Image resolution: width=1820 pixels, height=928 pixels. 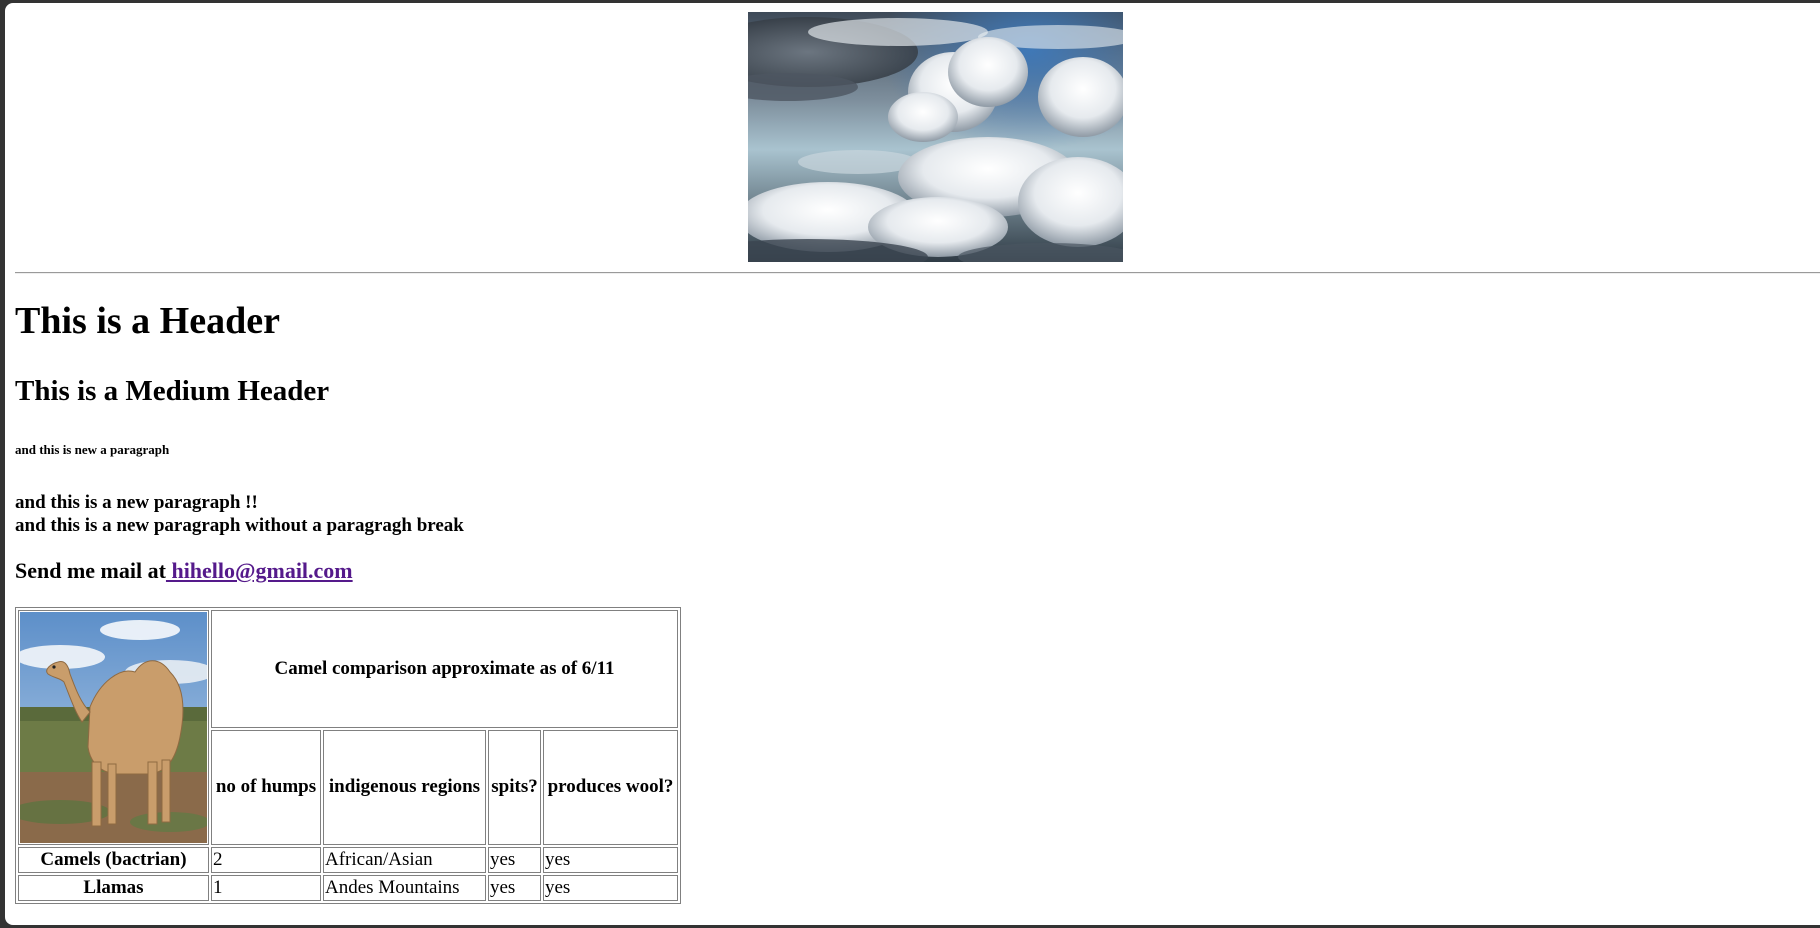 What do you see at coordinates (92, 449) in the screenshot?
I see `small-paragraph: and this is new a paragraph` at bounding box center [92, 449].